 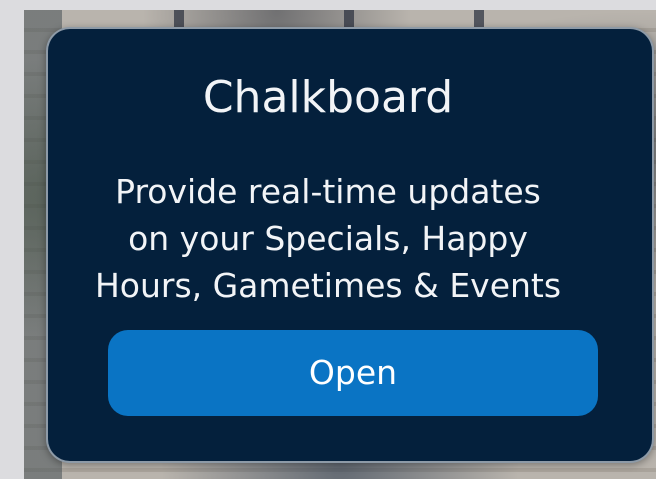 I want to click on popup-title: Chalkboard, so click(x=328, y=97).